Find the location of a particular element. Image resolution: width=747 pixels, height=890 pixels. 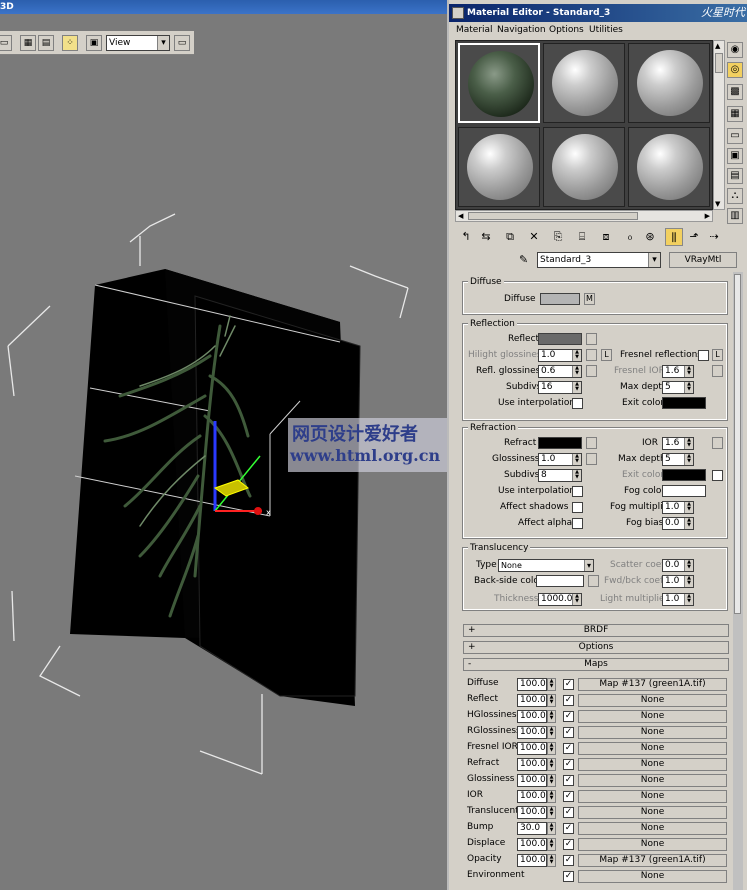

options-icon: ▤ is located at coordinates (735, 176).